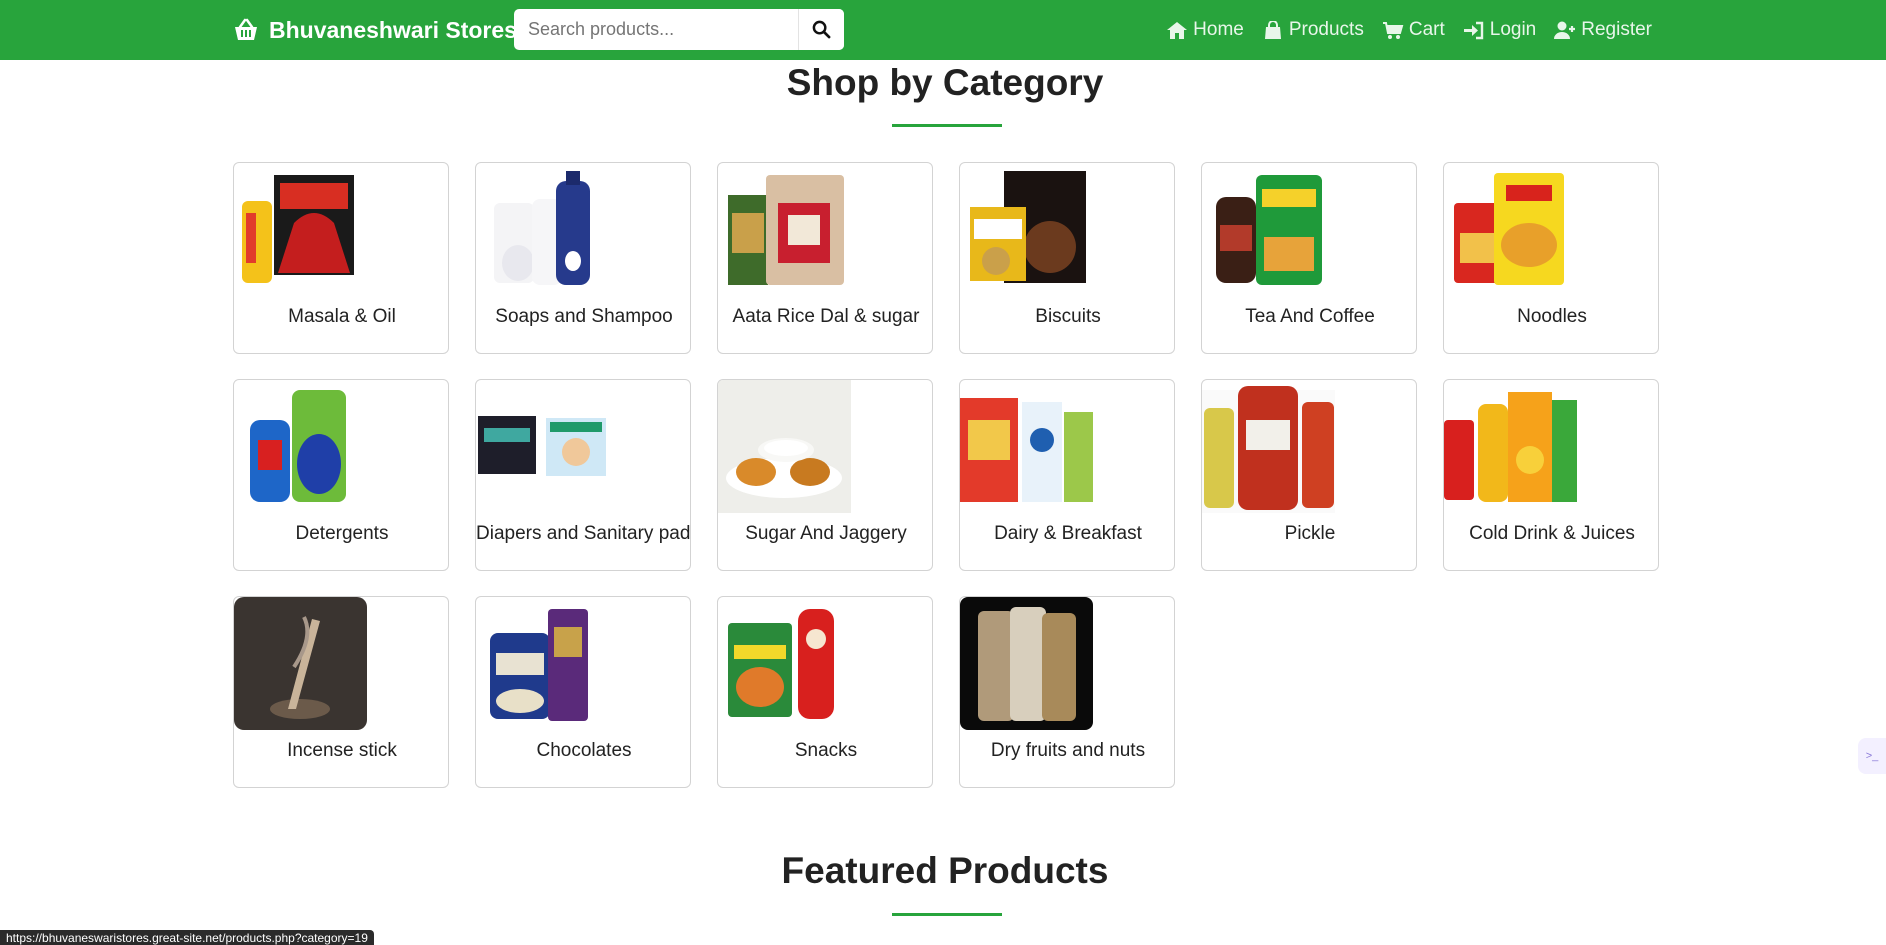 The image size is (1886, 945). Describe the element at coordinates (1068, 533) in the screenshot. I see `category-label: Dairy & Breakfast` at that location.